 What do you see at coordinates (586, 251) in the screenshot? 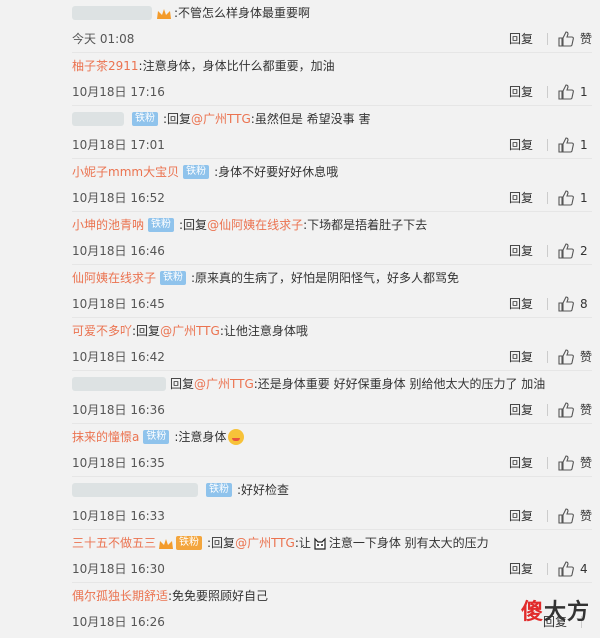
I see `like-count: 2` at bounding box center [586, 251].